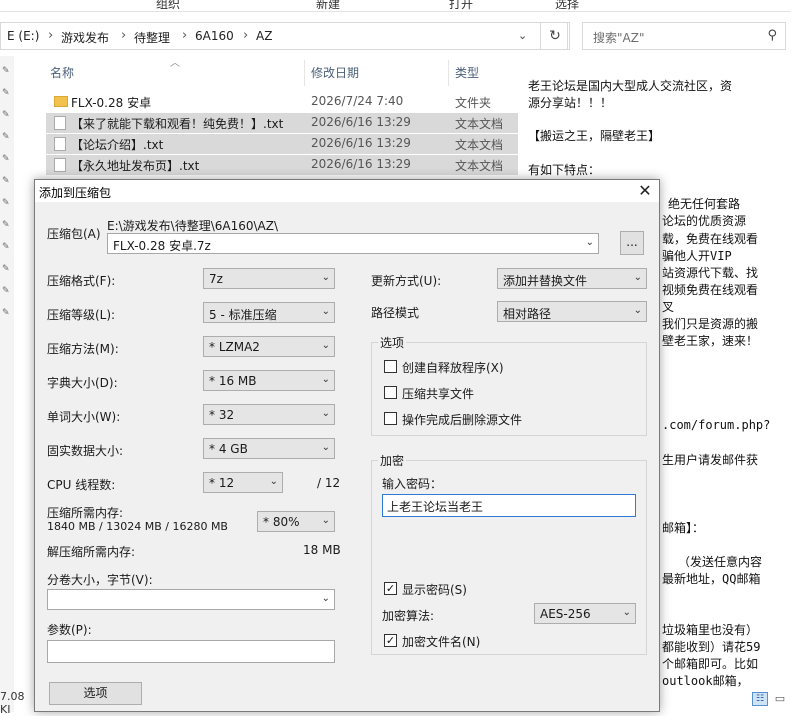  Describe the element at coordinates (347, 191) in the screenshot. I see `dialog-titlebar: 添加到压缩包 ✕` at that location.